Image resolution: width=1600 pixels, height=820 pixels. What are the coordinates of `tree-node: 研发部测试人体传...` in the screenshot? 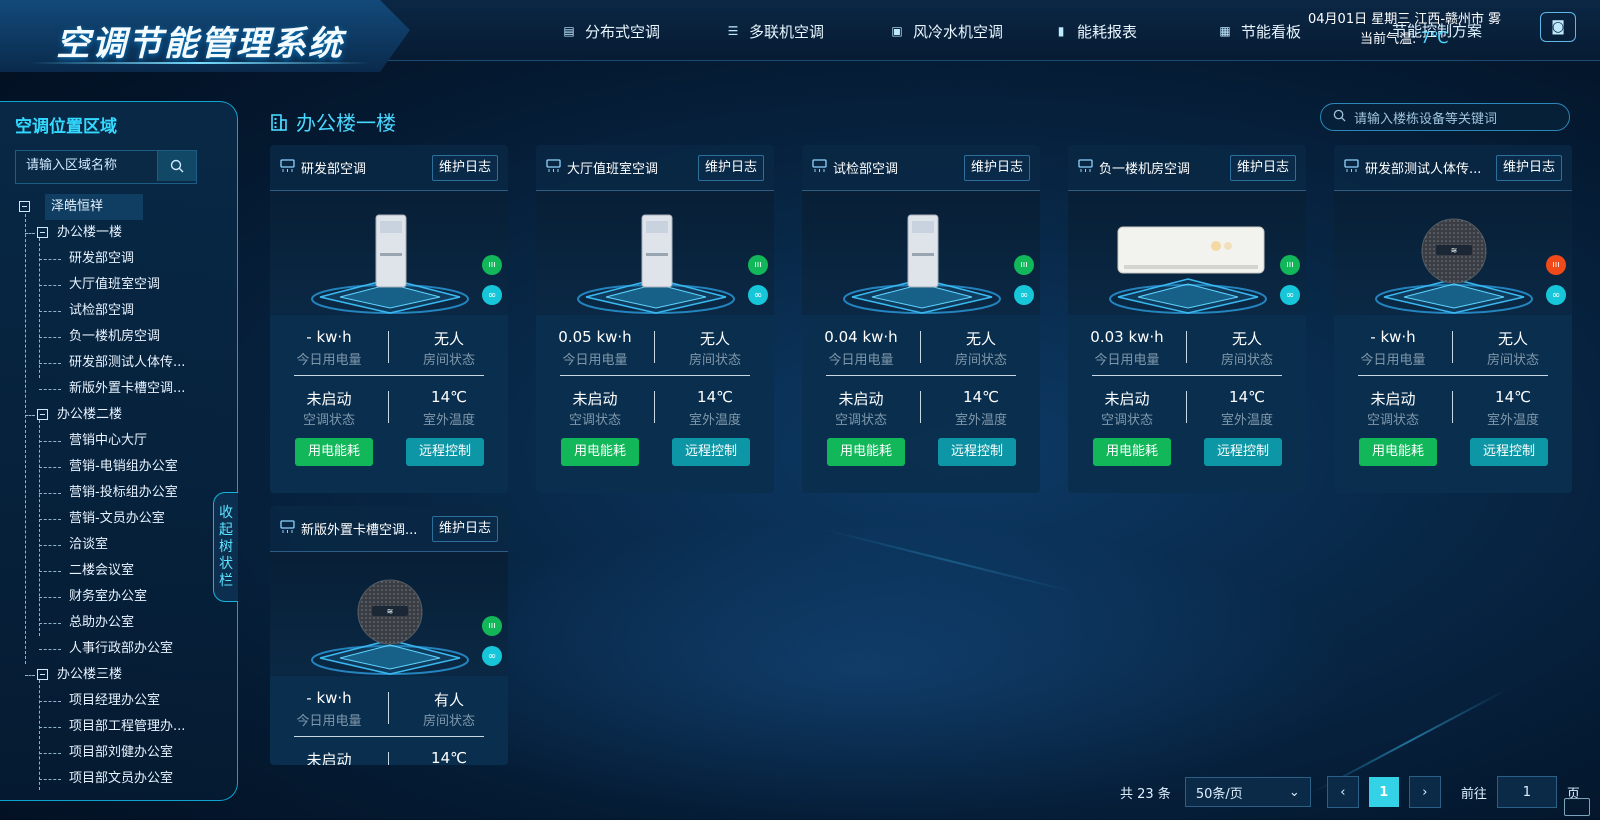 It's located at (107, 363).